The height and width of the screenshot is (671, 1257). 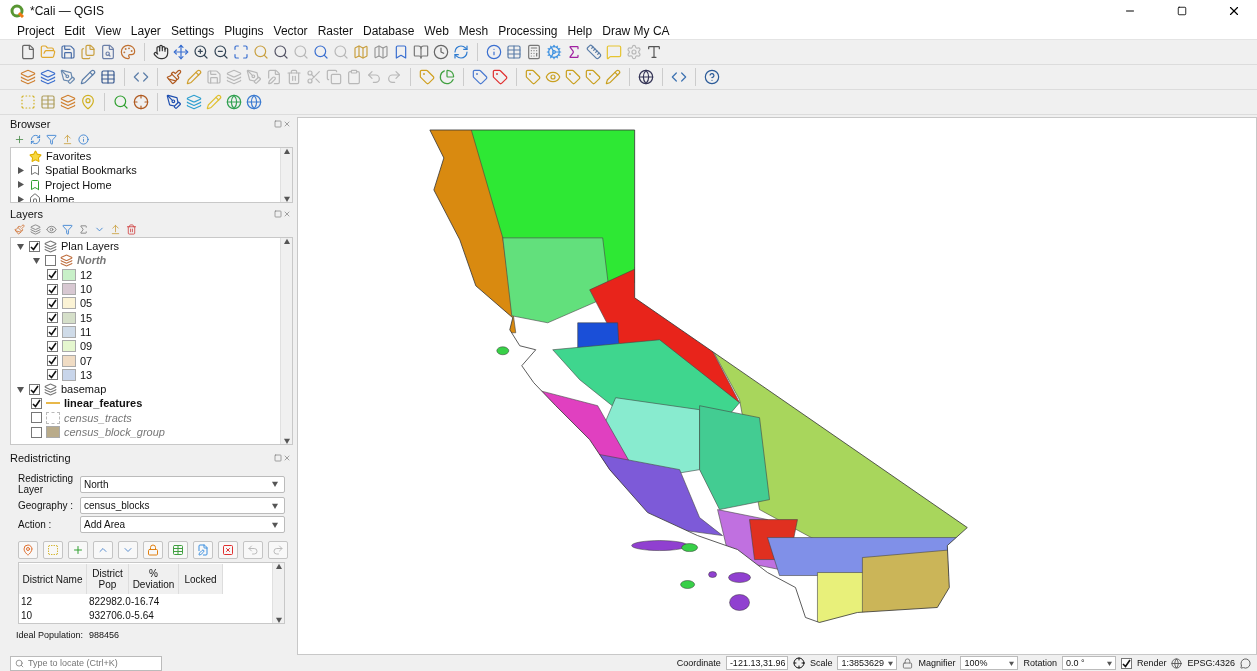 I want to click on files-icon, so click(x=88, y=52).